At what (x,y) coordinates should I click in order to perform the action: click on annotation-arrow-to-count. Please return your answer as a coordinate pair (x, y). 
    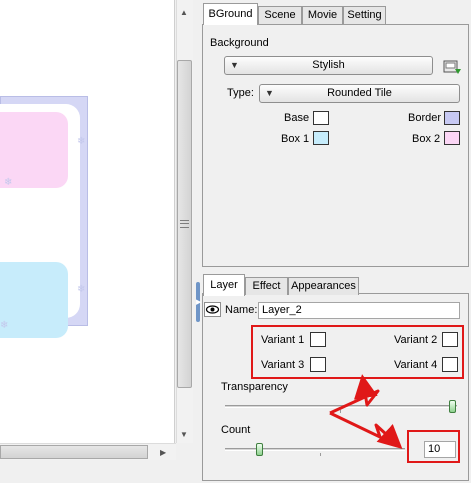
    Looking at the image, I should click on (366, 430).